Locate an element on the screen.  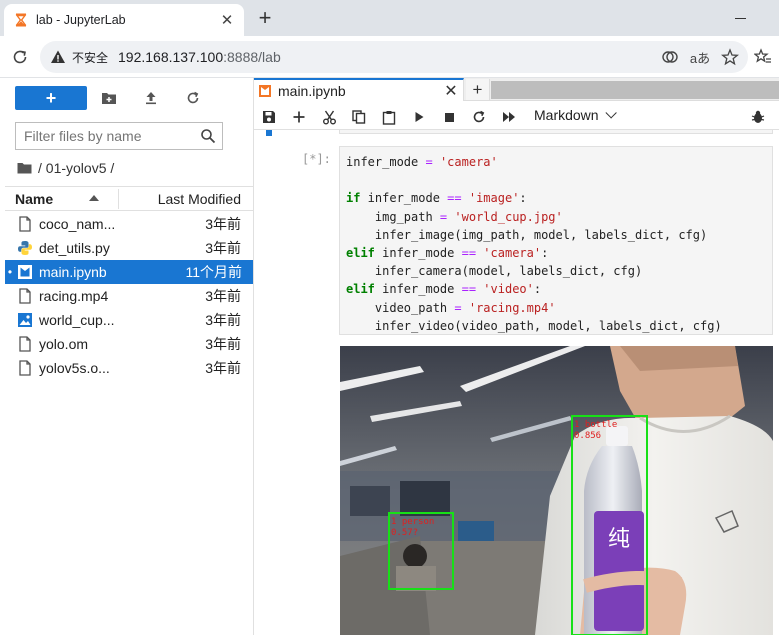
cut-icon is located at coordinates (329, 117).